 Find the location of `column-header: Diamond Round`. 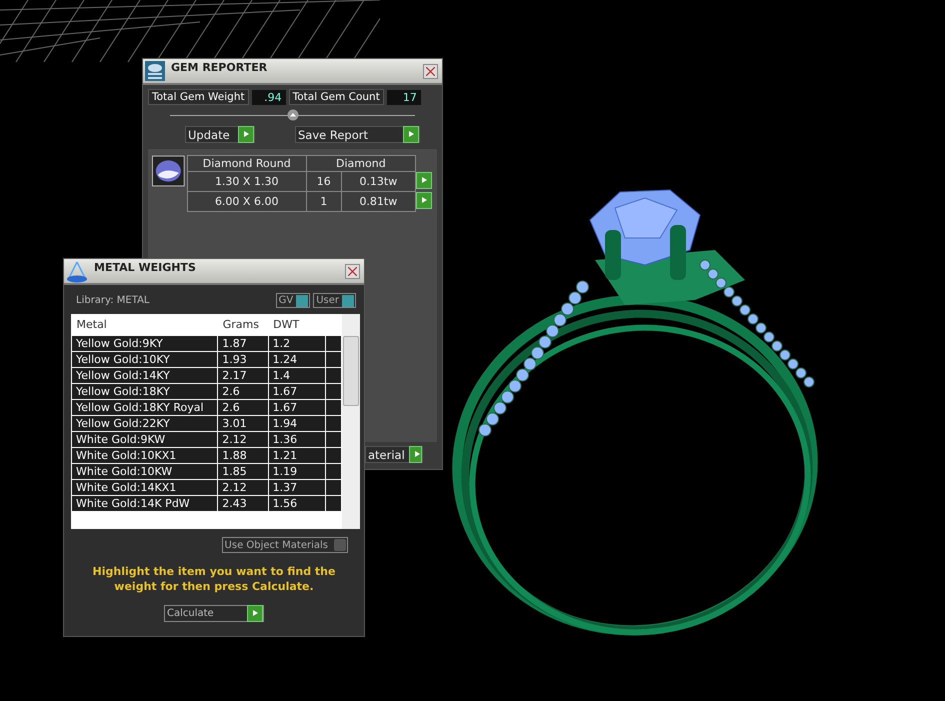

column-header: Diamond Round is located at coordinates (246, 164).